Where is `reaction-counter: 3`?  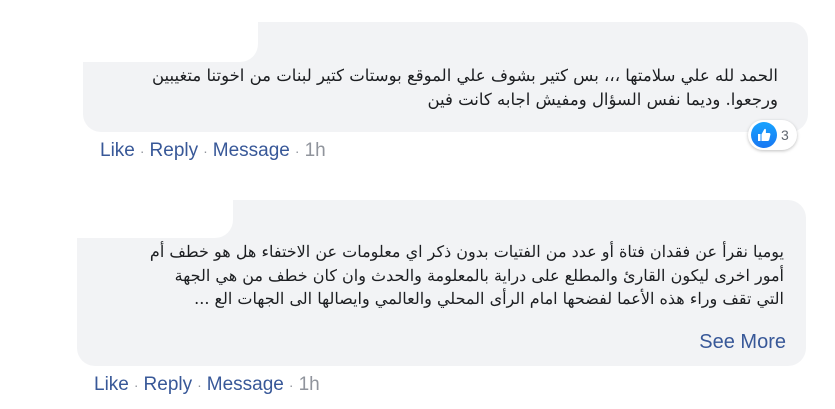 reaction-counter: 3 is located at coordinates (772, 135).